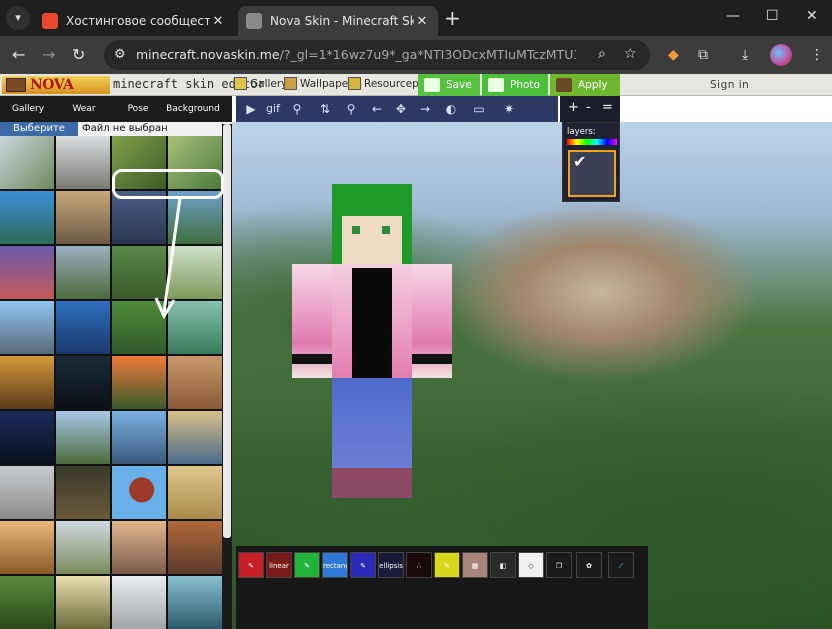 This screenshot has width=832, height=629. What do you see at coordinates (509, 109) in the screenshot?
I see `settings-icon: ✷` at bounding box center [509, 109].